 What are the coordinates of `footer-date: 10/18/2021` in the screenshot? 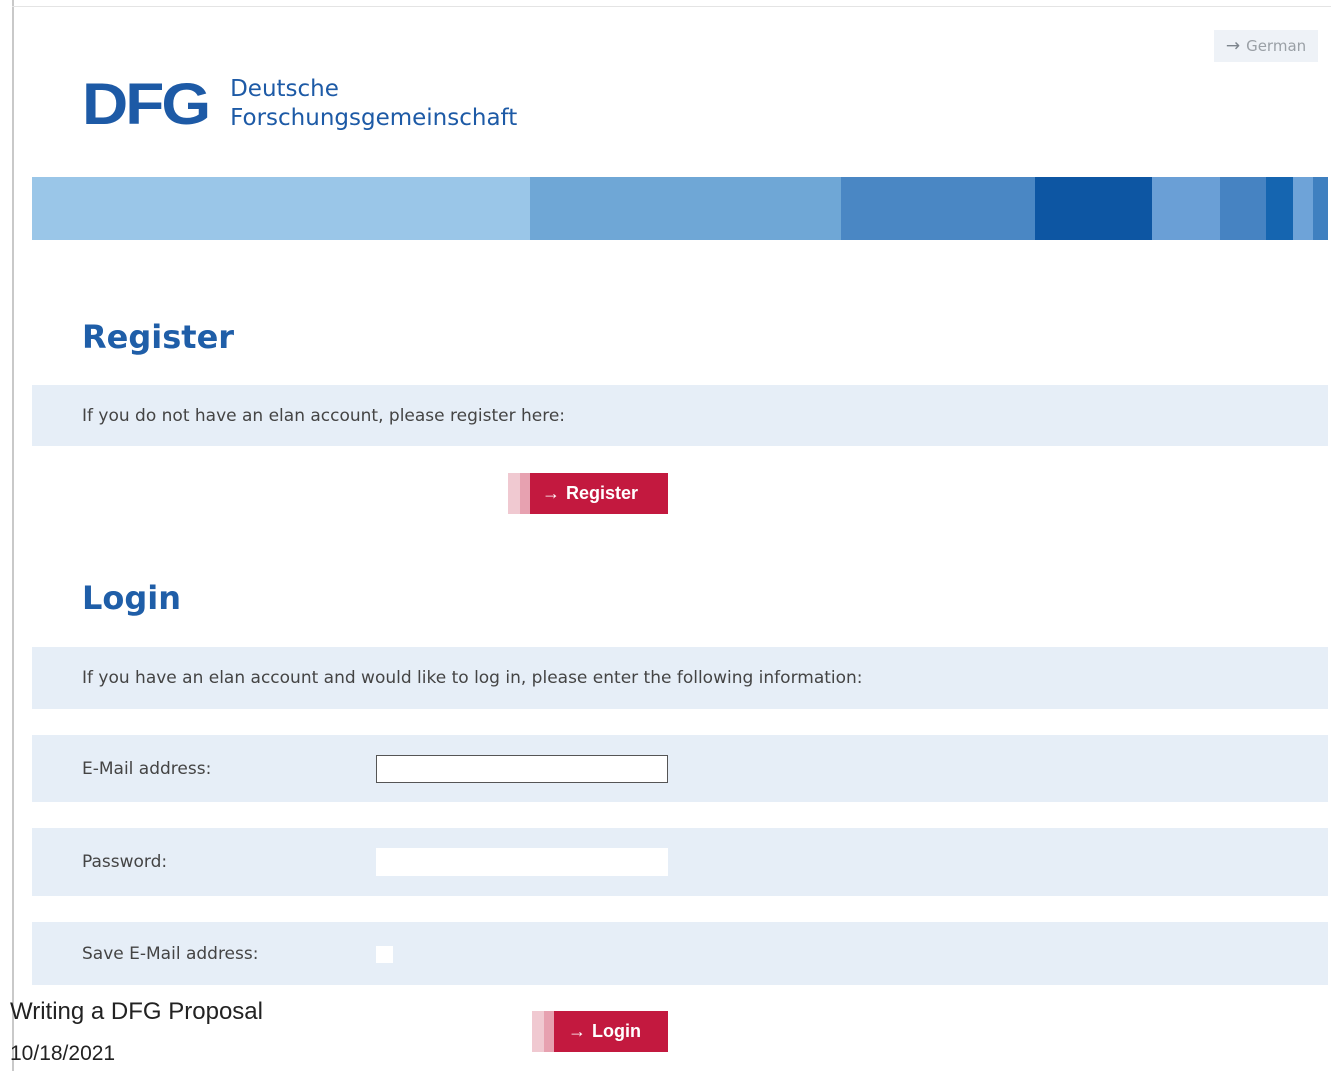 It's located at (63, 1053).